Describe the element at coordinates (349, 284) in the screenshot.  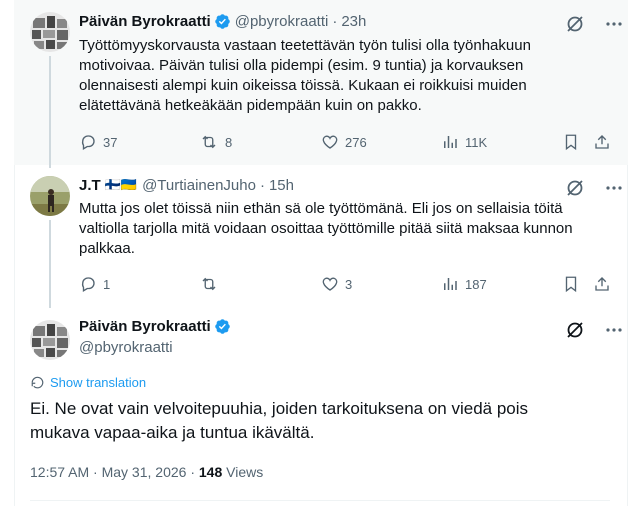
I see `like-count: 3` at that location.